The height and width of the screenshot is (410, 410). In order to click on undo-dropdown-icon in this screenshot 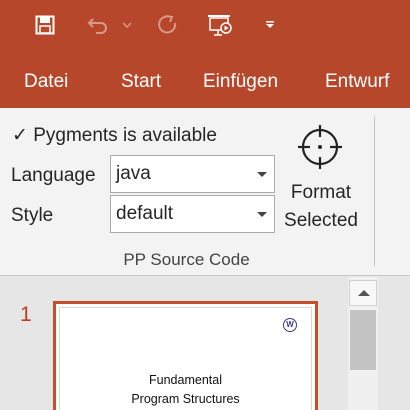, I will do `click(127, 25)`.